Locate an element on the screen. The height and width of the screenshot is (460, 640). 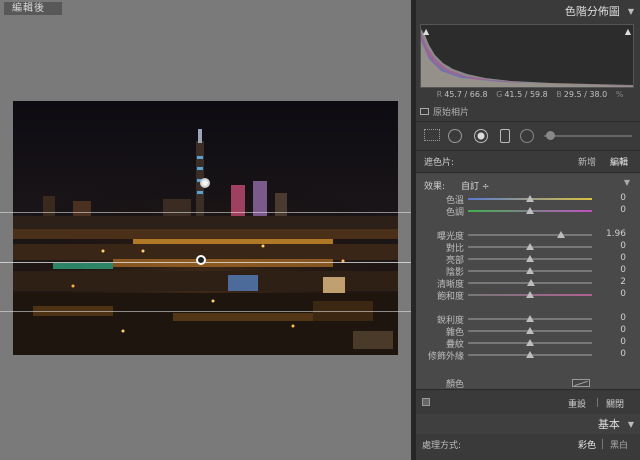
mask-pin-active is located at coordinates (201, 260).